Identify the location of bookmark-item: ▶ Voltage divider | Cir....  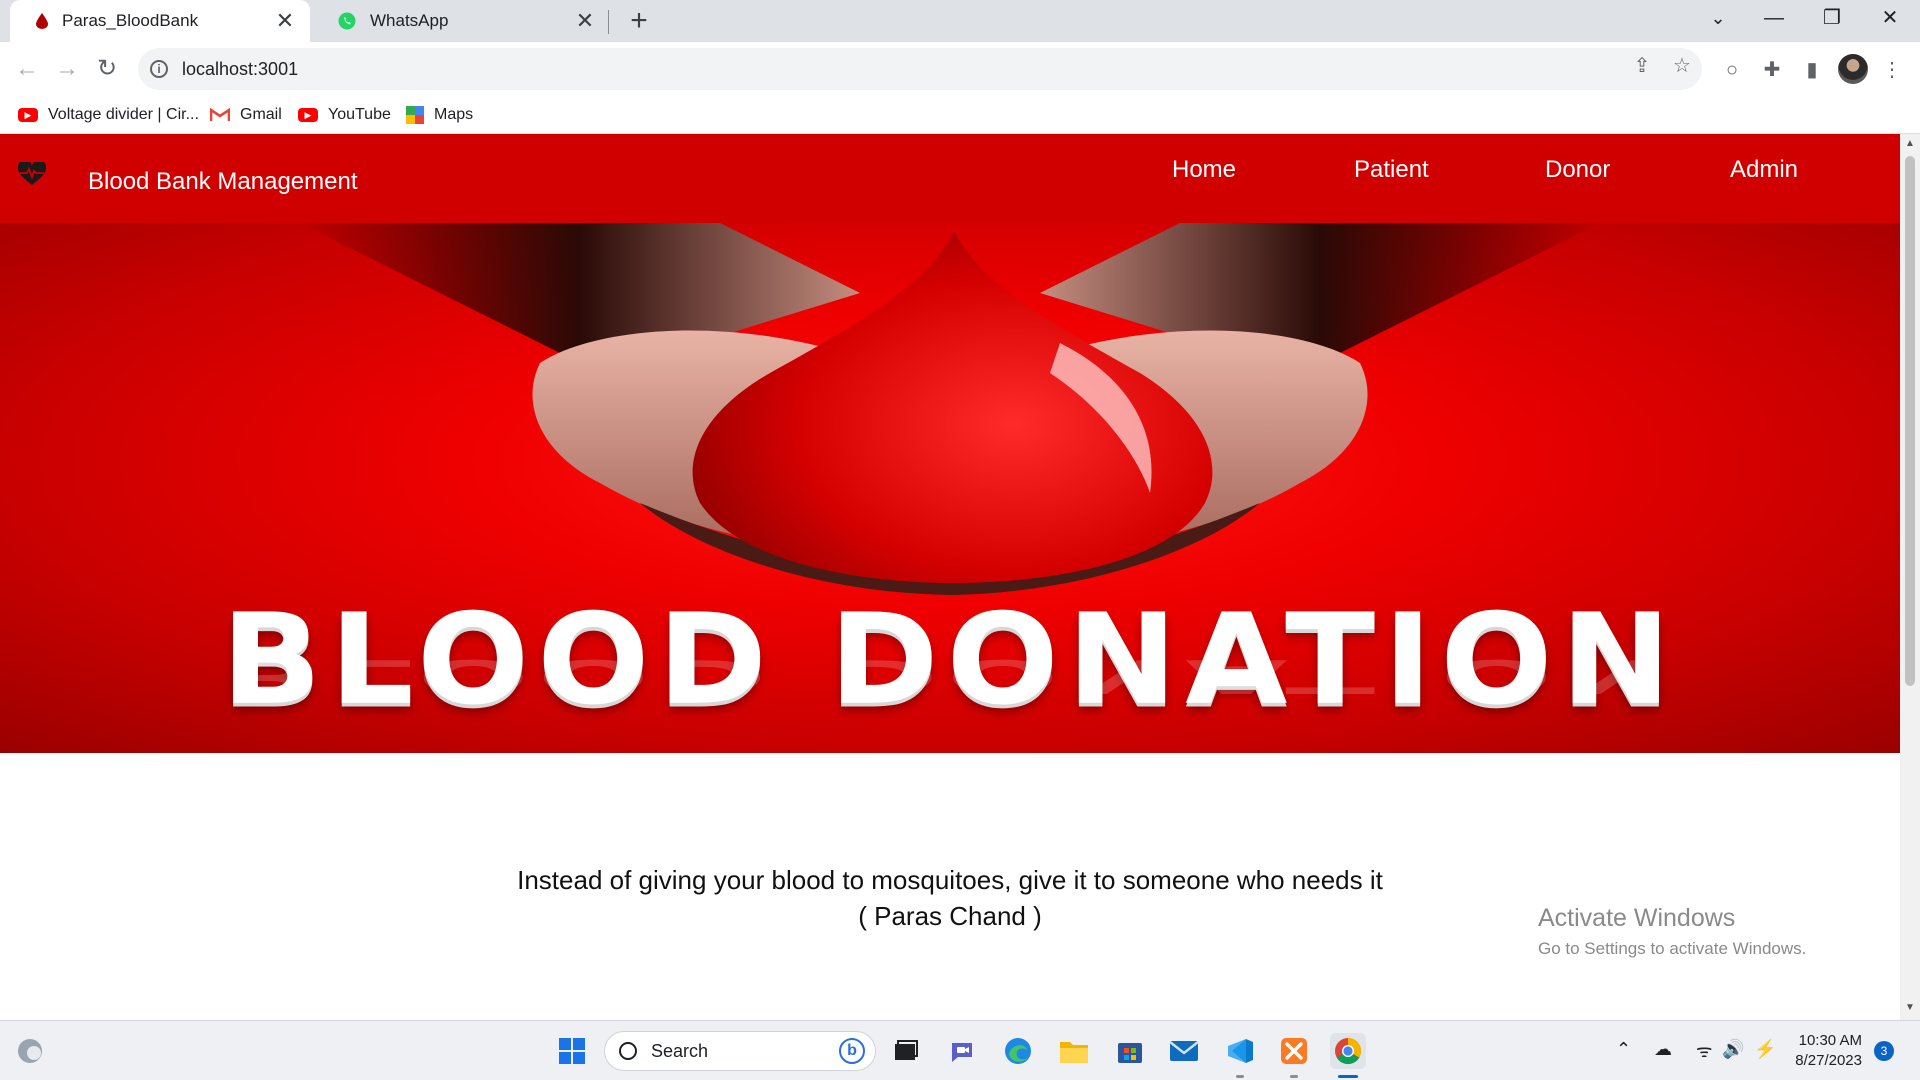
(108, 115).